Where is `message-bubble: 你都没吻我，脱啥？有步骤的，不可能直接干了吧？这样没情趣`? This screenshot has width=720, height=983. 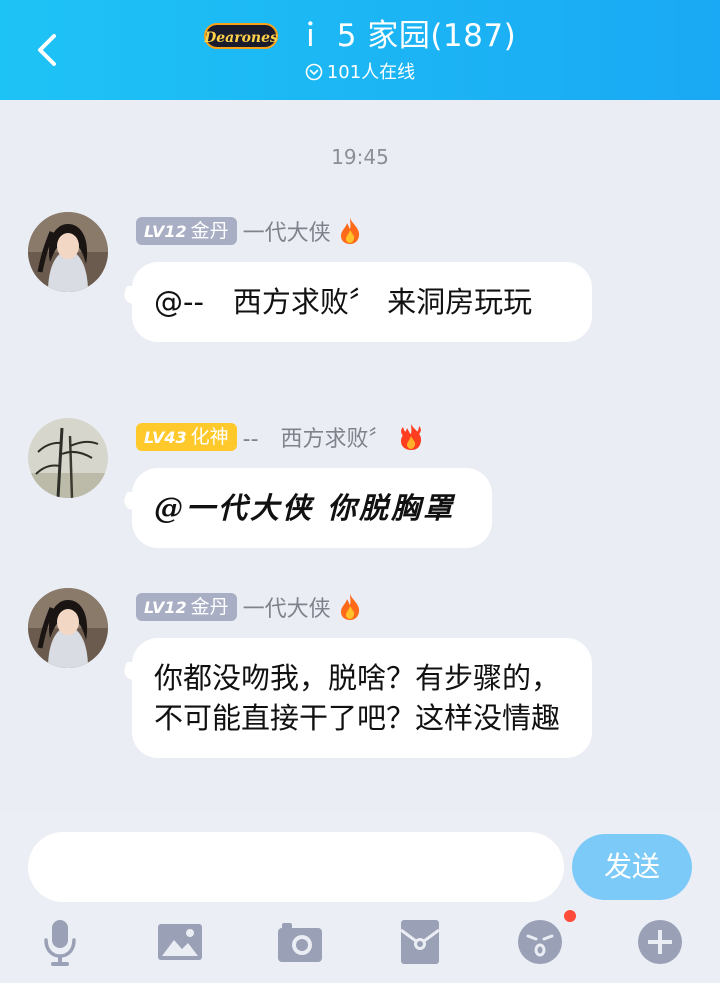
message-bubble: 你都没吻我，脱啥？有步骤的，不可能直接干了吧？这样没情趣 is located at coordinates (362, 698).